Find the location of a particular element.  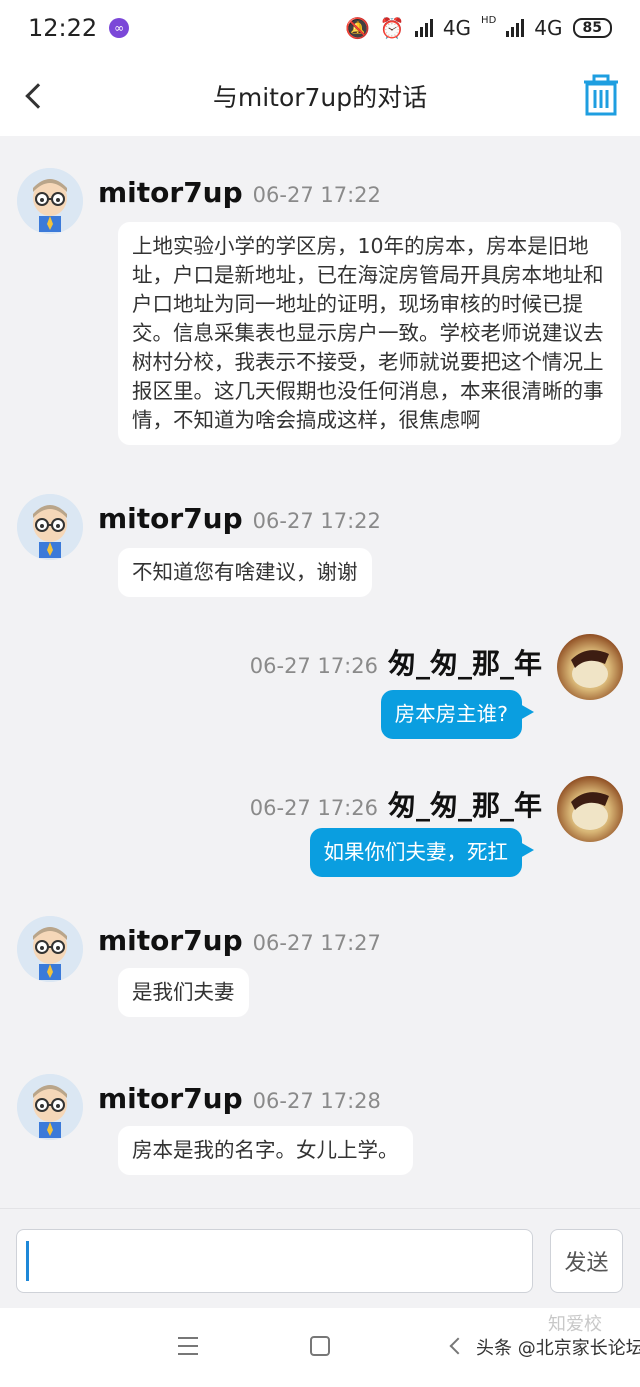

delete-conversation-button is located at coordinates (601, 95).